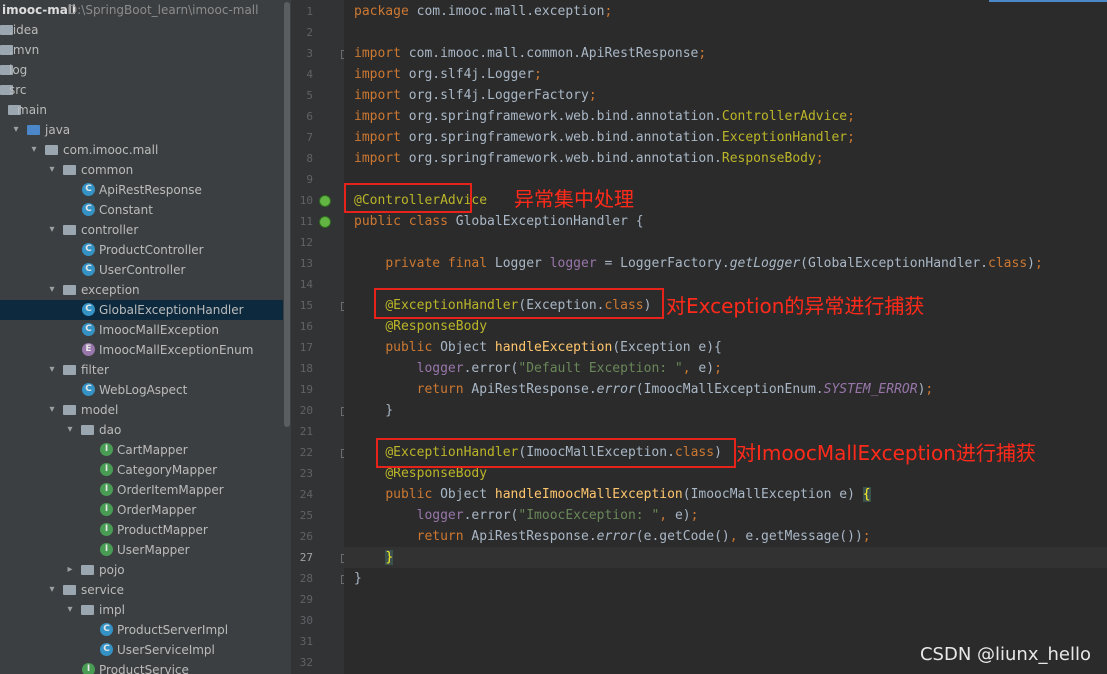 This screenshot has height=674, width=1107. I want to click on line-number: 27, so click(306, 557).